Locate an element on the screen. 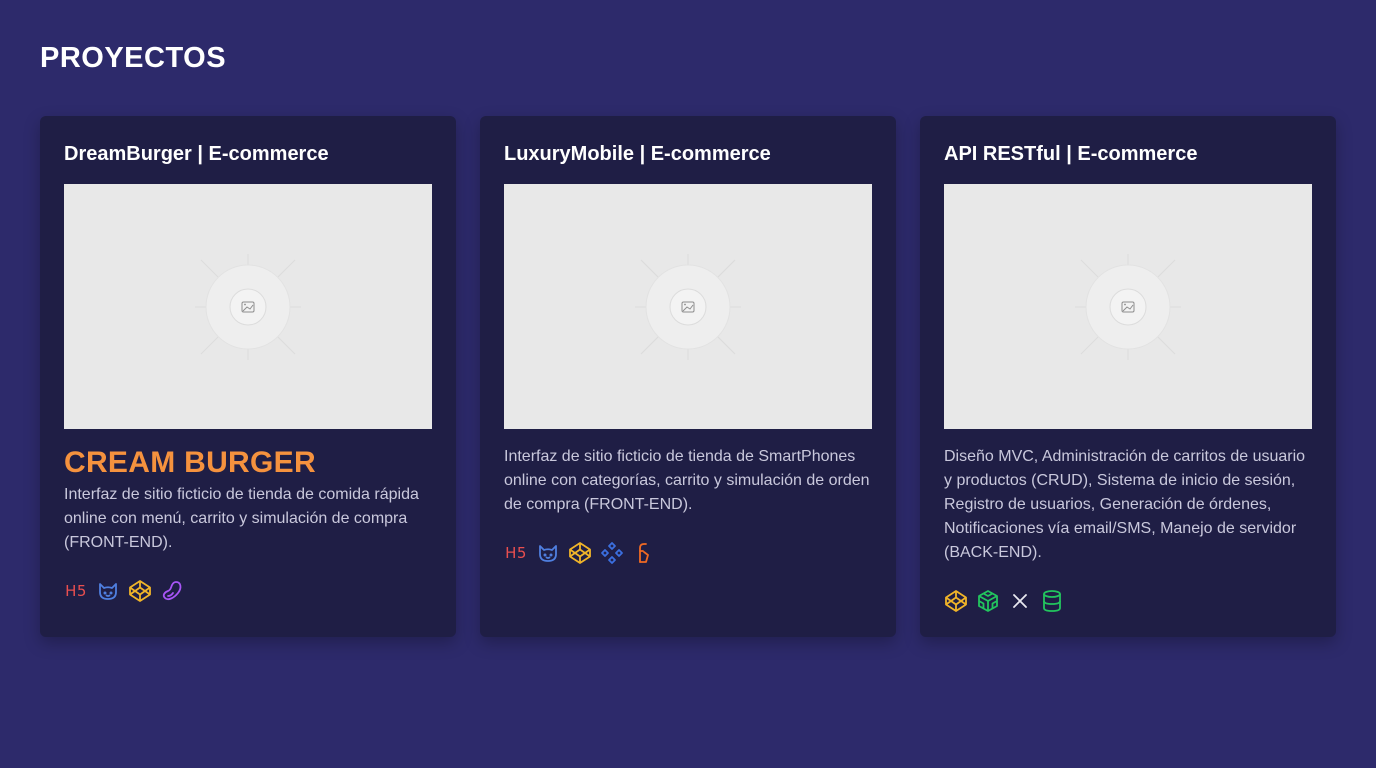  project-title: LuxuryMobile | E-commerce is located at coordinates (637, 154).